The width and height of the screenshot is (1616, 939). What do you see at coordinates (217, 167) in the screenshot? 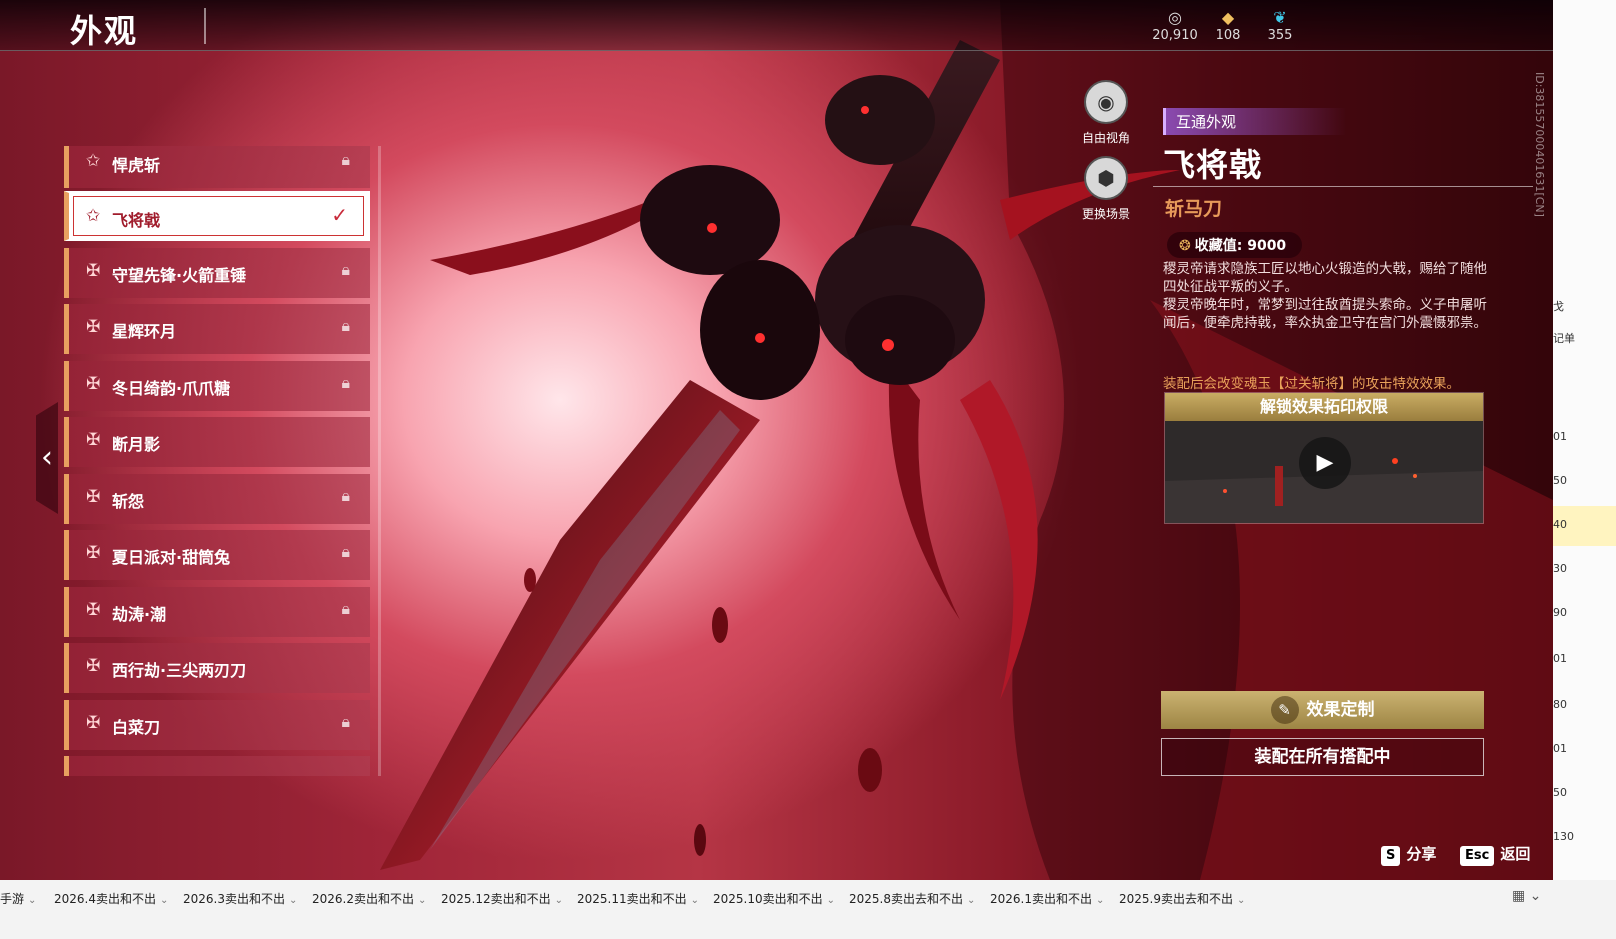
I see `list-item: ✩ 悍虎斩 🔒︎` at bounding box center [217, 167].